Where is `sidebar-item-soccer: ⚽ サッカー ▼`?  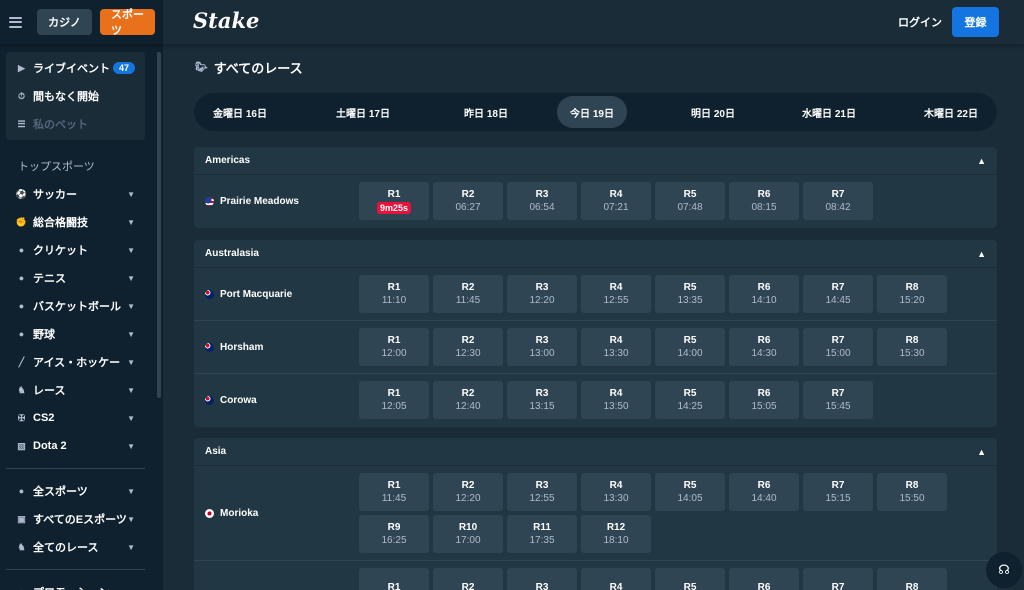 sidebar-item-soccer: ⚽ サッカー ▼ is located at coordinates (75, 194).